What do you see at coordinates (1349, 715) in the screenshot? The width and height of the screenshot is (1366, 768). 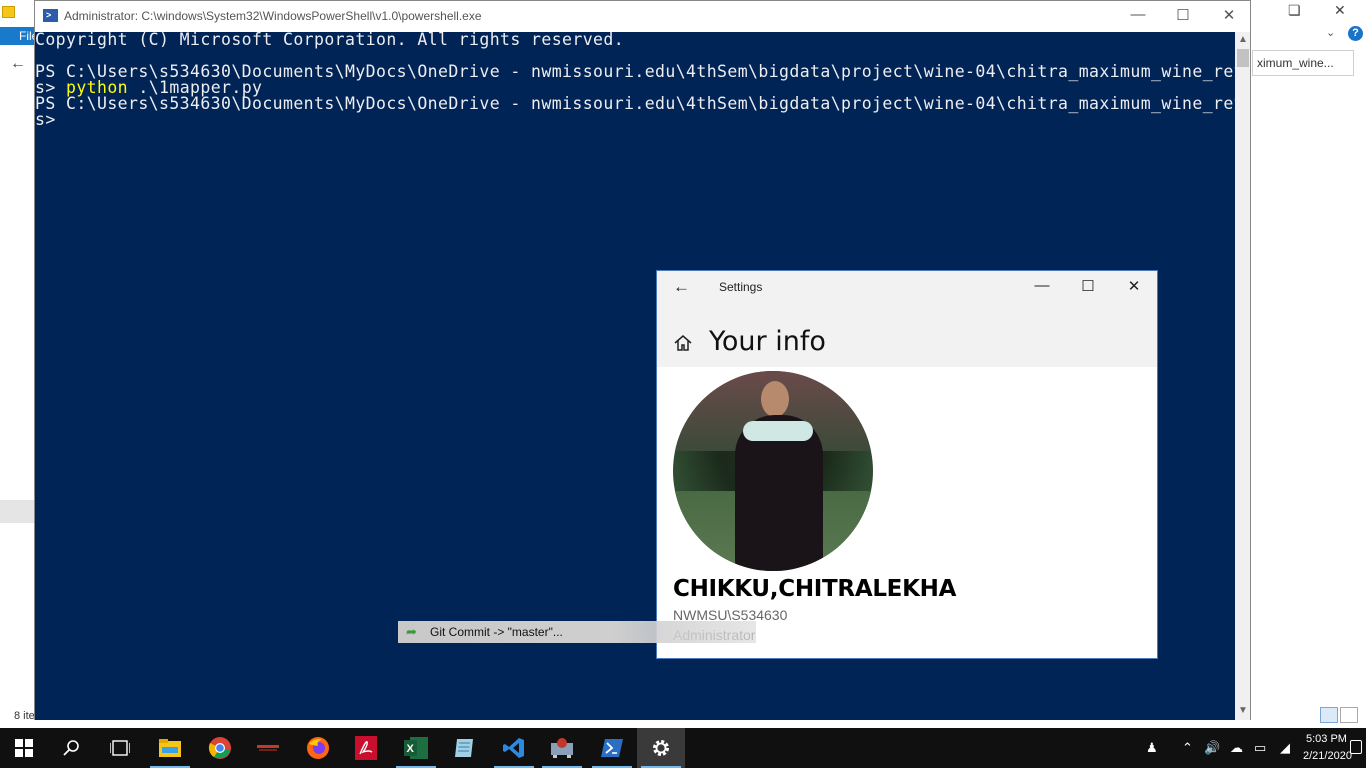 I see `large-icons-view-icon` at bounding box center [1349, 715].